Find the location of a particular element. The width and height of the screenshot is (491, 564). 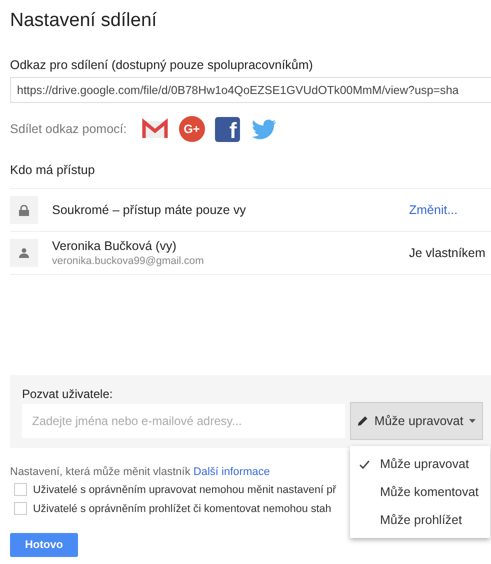

owner-settings-text: Nastavení, která může měnit vlastník Další informace is located at coordinates (140, 472).